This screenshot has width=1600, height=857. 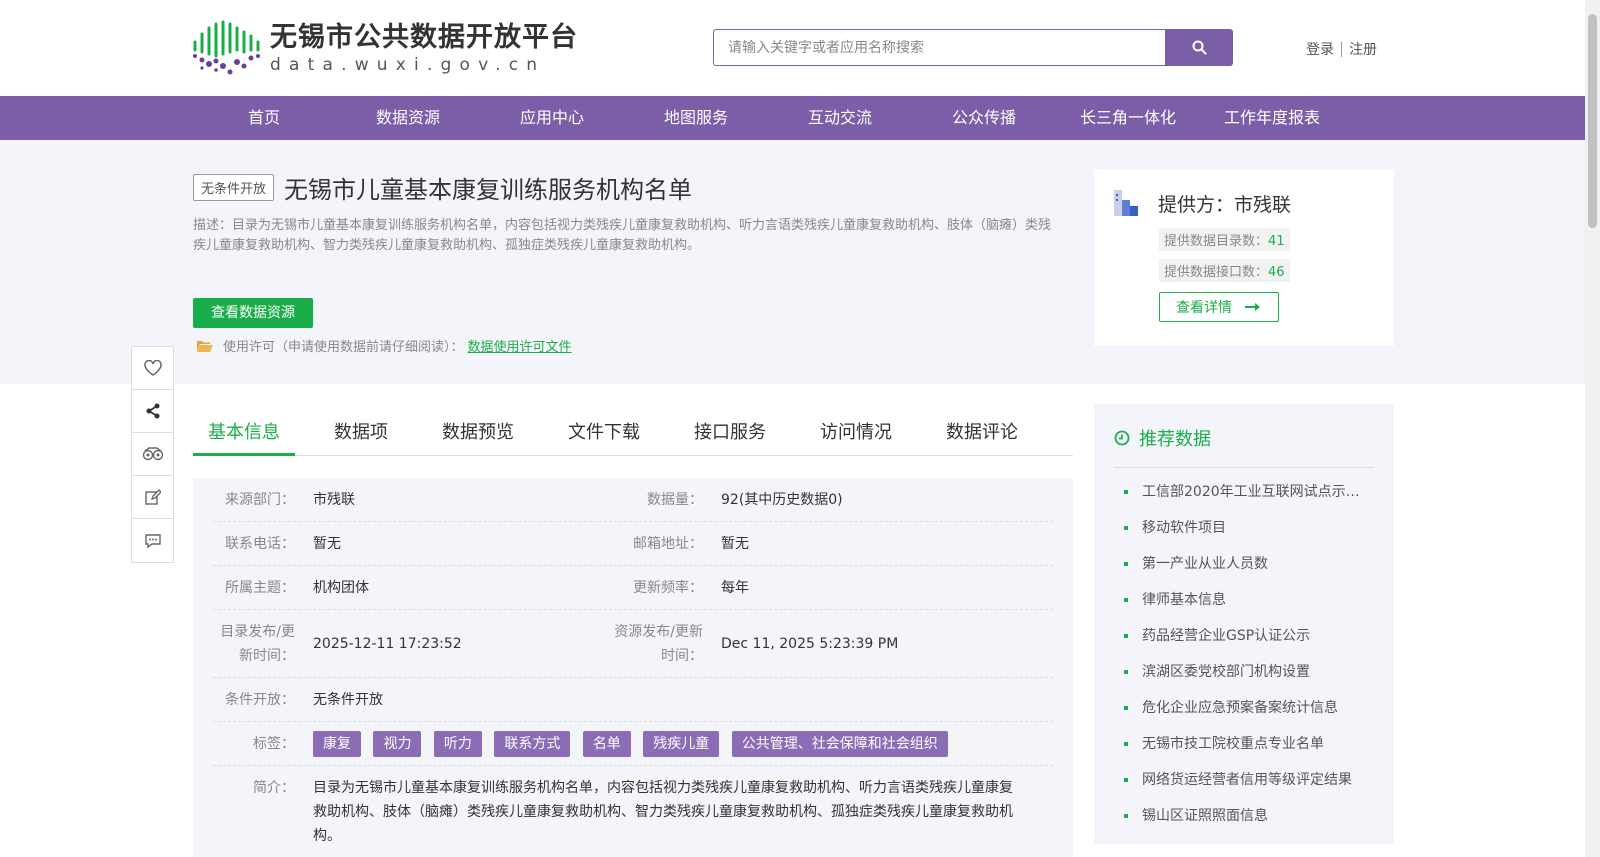 I want to click on provider-detail-button: 查看详情, so click(x=1219, y=307).